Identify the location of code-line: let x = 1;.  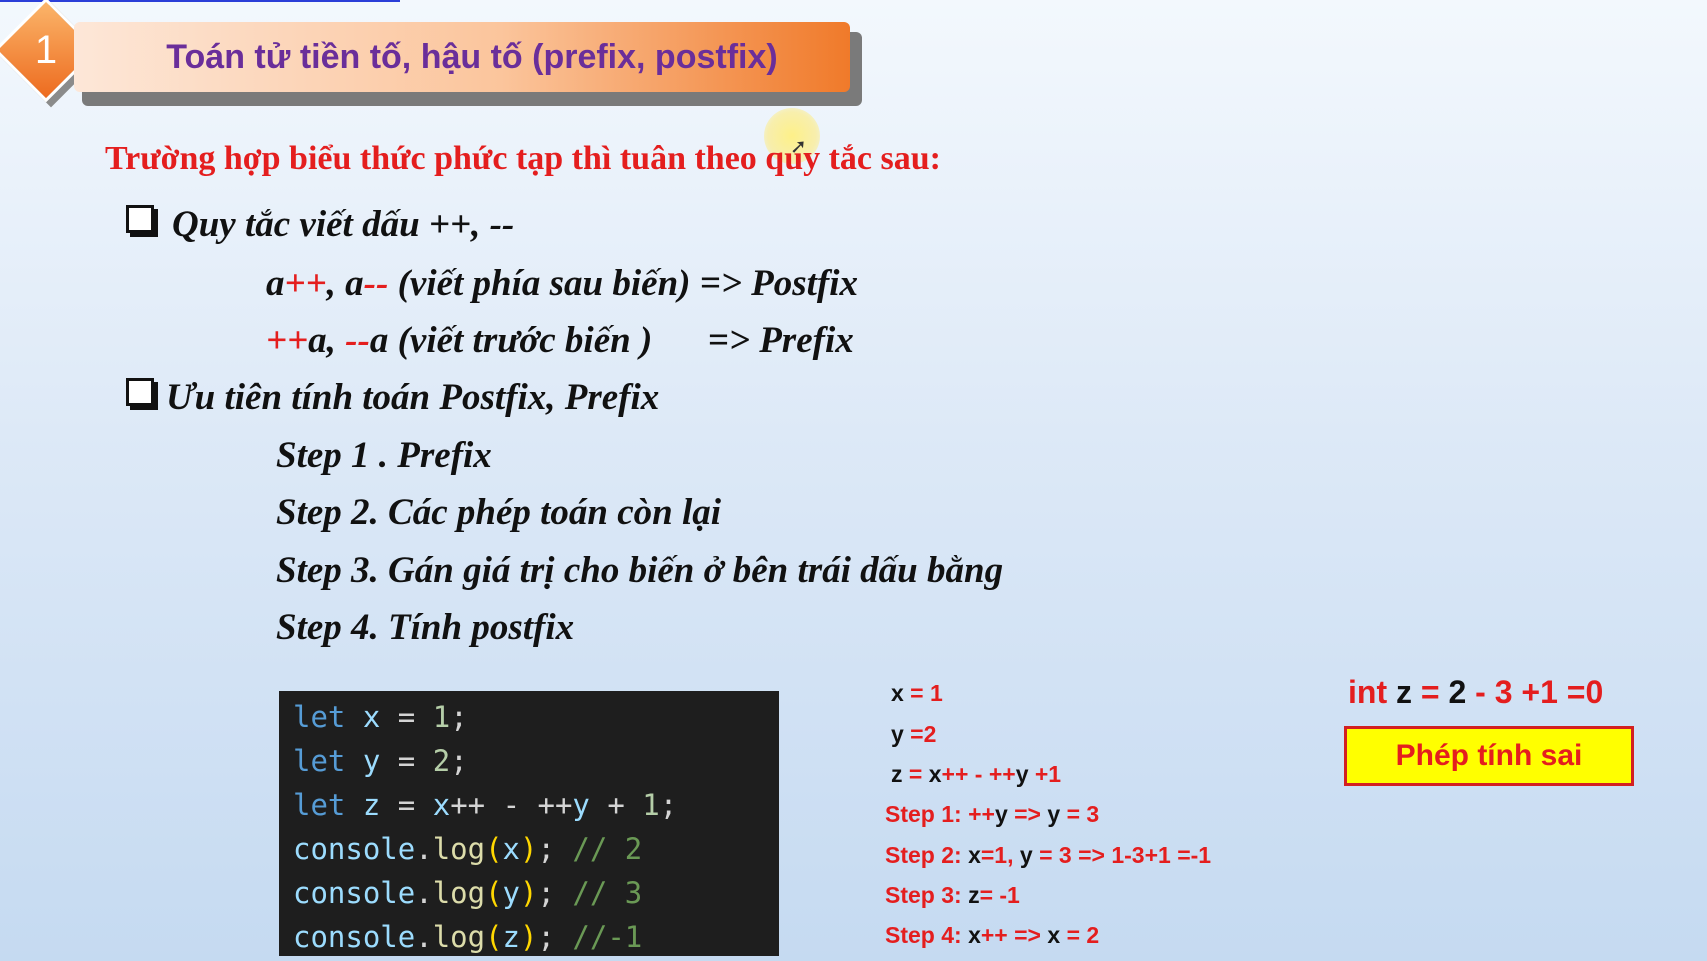
(529, 717).